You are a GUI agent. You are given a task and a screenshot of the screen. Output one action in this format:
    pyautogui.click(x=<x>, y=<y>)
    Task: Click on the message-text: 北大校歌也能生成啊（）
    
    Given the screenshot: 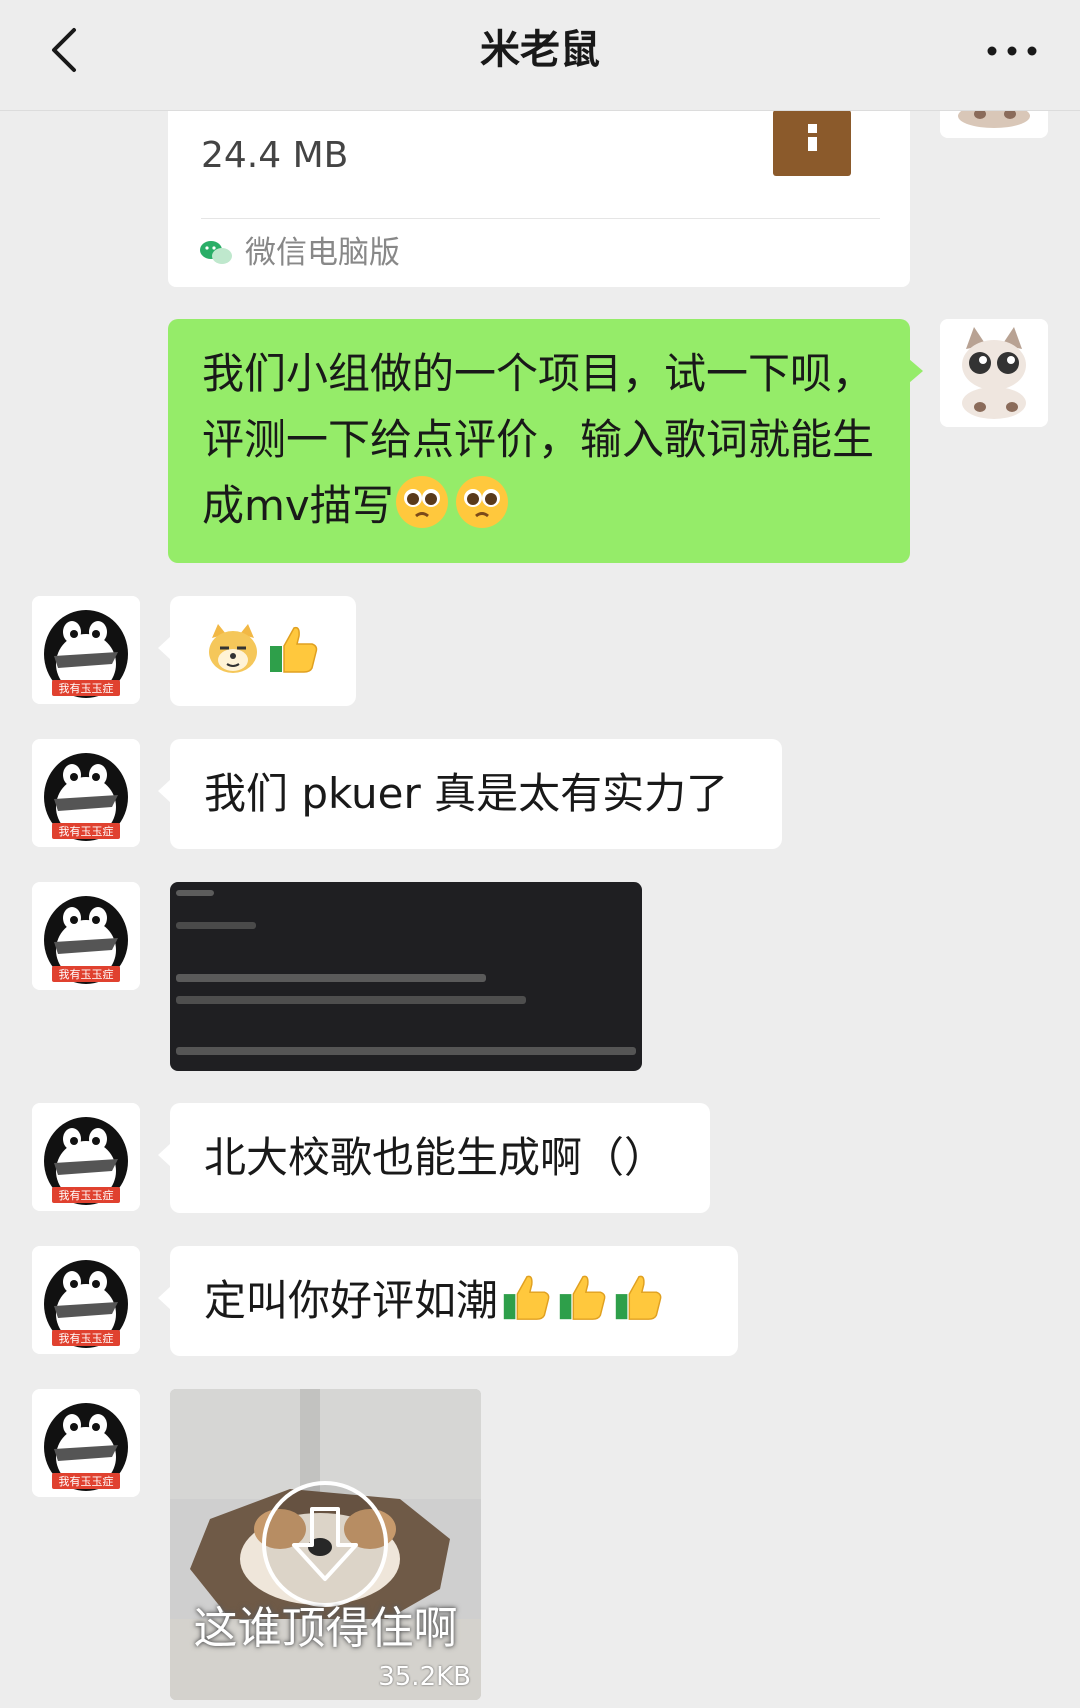 What is the action you would take?
    pyautogui.click(x=435, y=1157)
    